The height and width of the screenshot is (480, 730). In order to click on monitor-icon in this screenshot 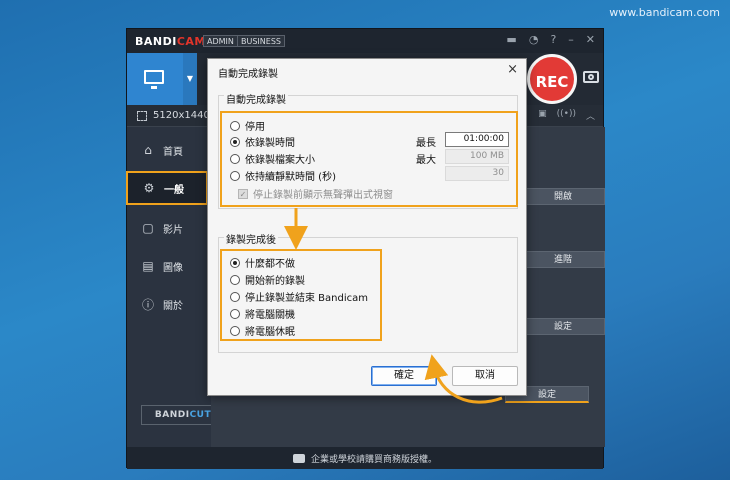, I will do `click(154, 79)`.